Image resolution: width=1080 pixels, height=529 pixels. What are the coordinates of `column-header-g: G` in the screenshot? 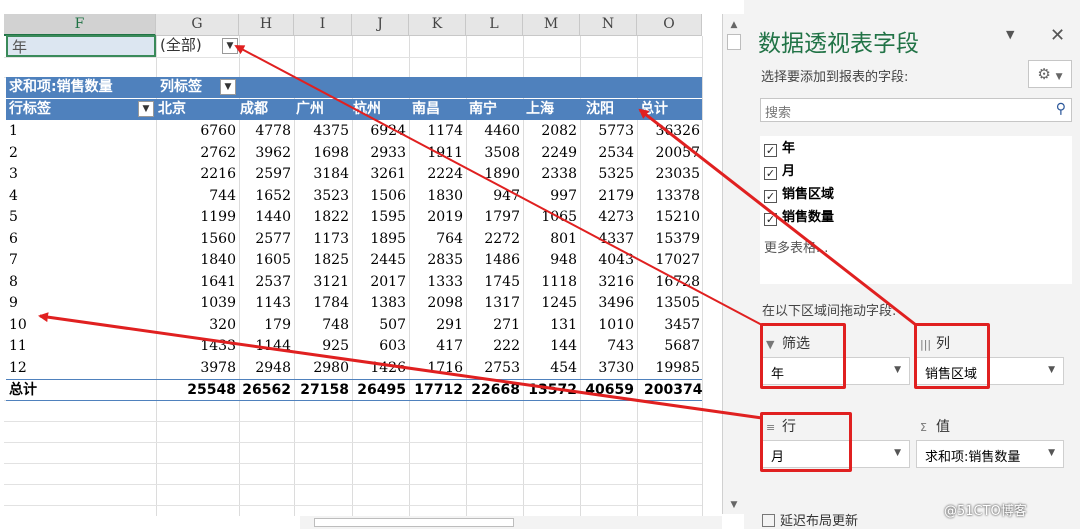 It's located at (197, 25).